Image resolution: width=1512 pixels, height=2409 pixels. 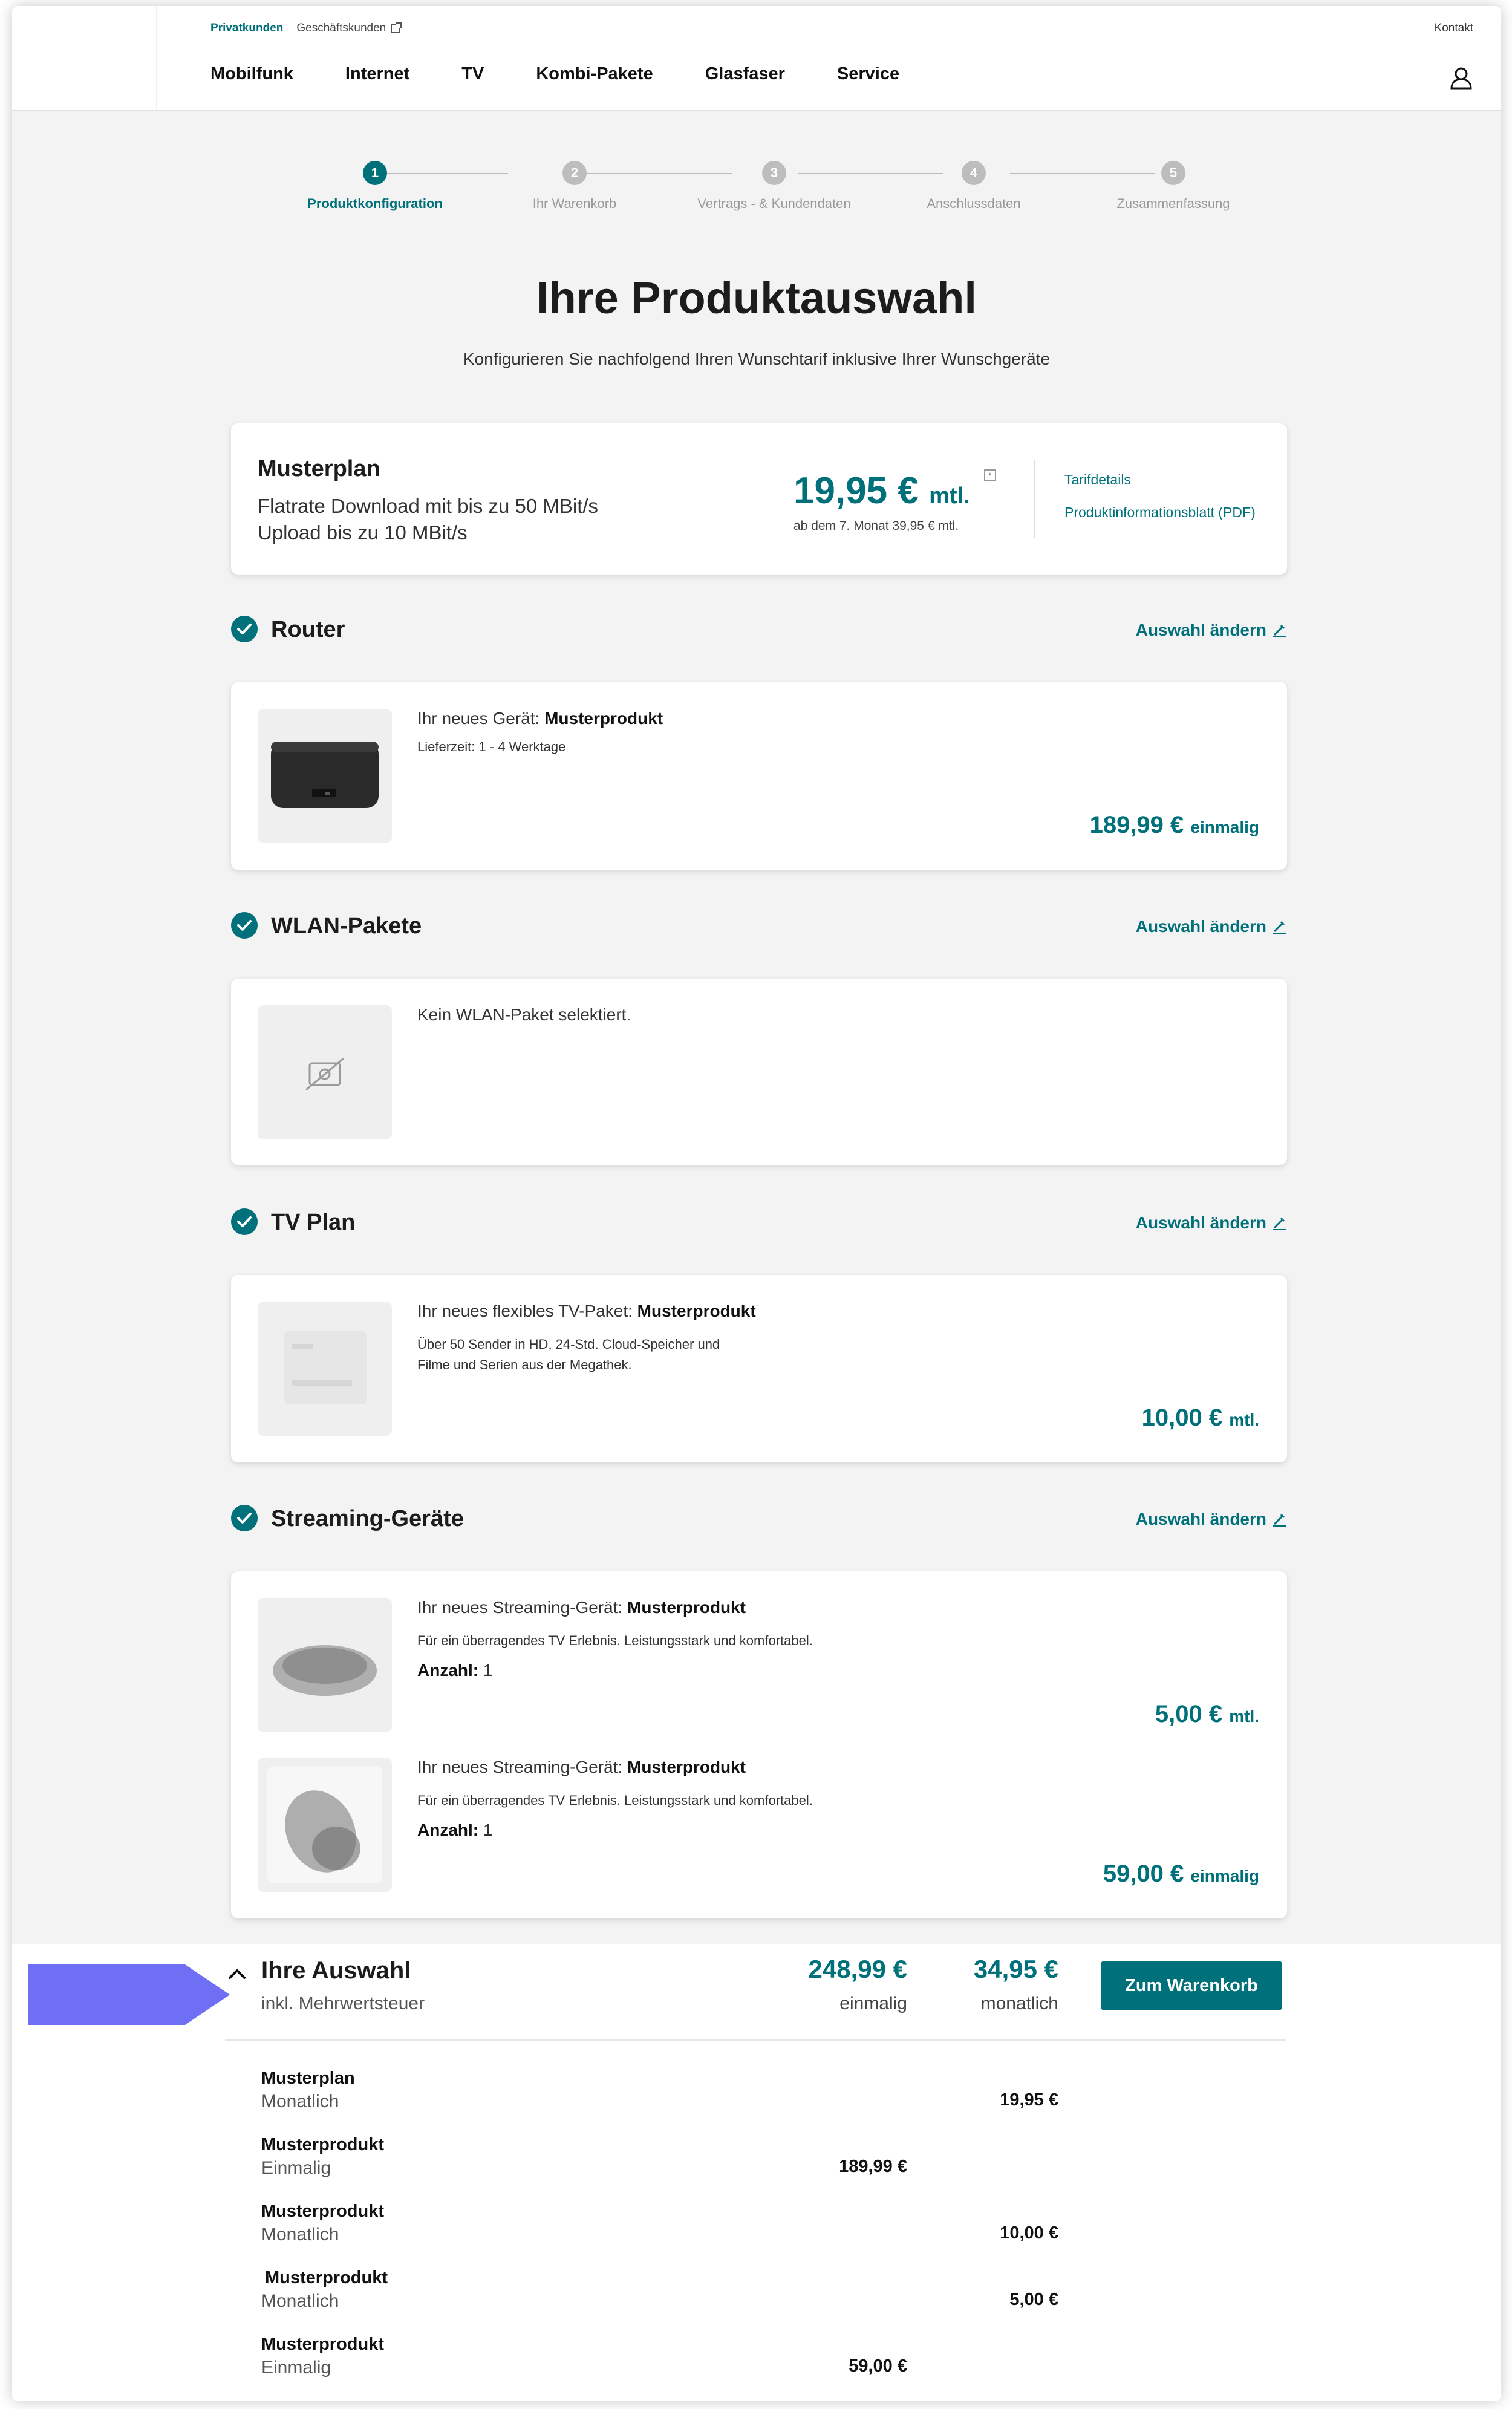 I want to click on wlan-empty-text: Kein WLAN-Paket selektiert., so click(x=524, y=1014).